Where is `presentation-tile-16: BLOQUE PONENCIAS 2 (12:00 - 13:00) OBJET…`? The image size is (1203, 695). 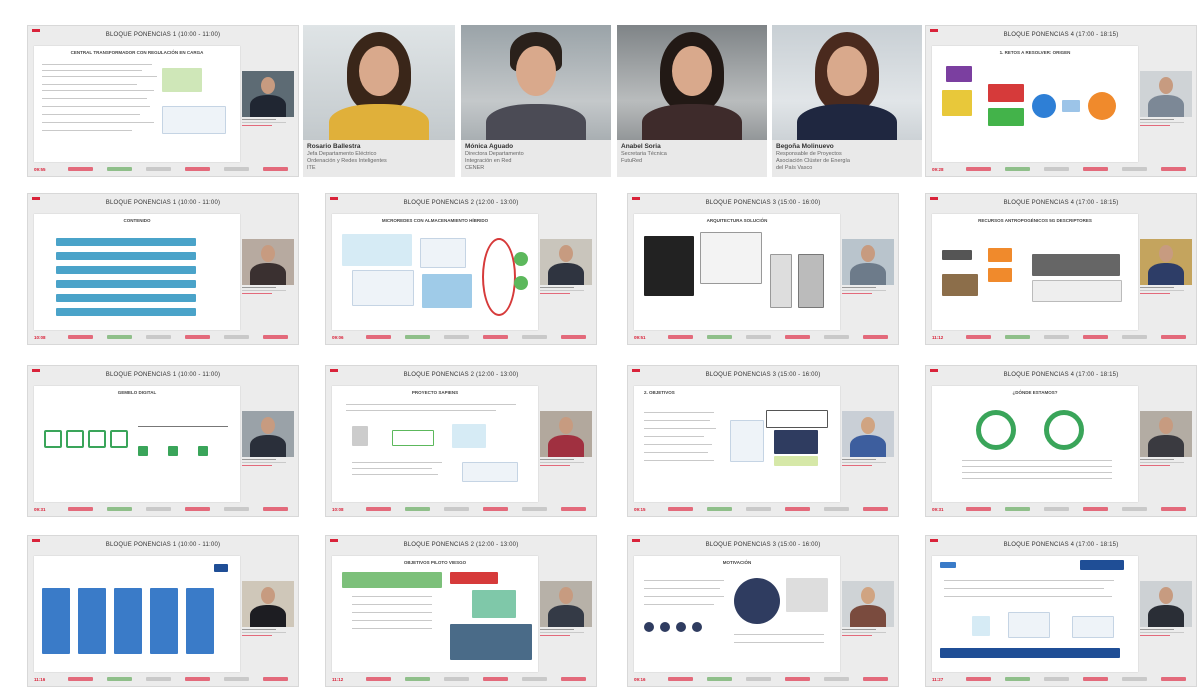
presentation-tile-16: BLOQUE PONENCIAS 2 (12:00 - 13:00) OBJET… is located at coordinates (461, 611).